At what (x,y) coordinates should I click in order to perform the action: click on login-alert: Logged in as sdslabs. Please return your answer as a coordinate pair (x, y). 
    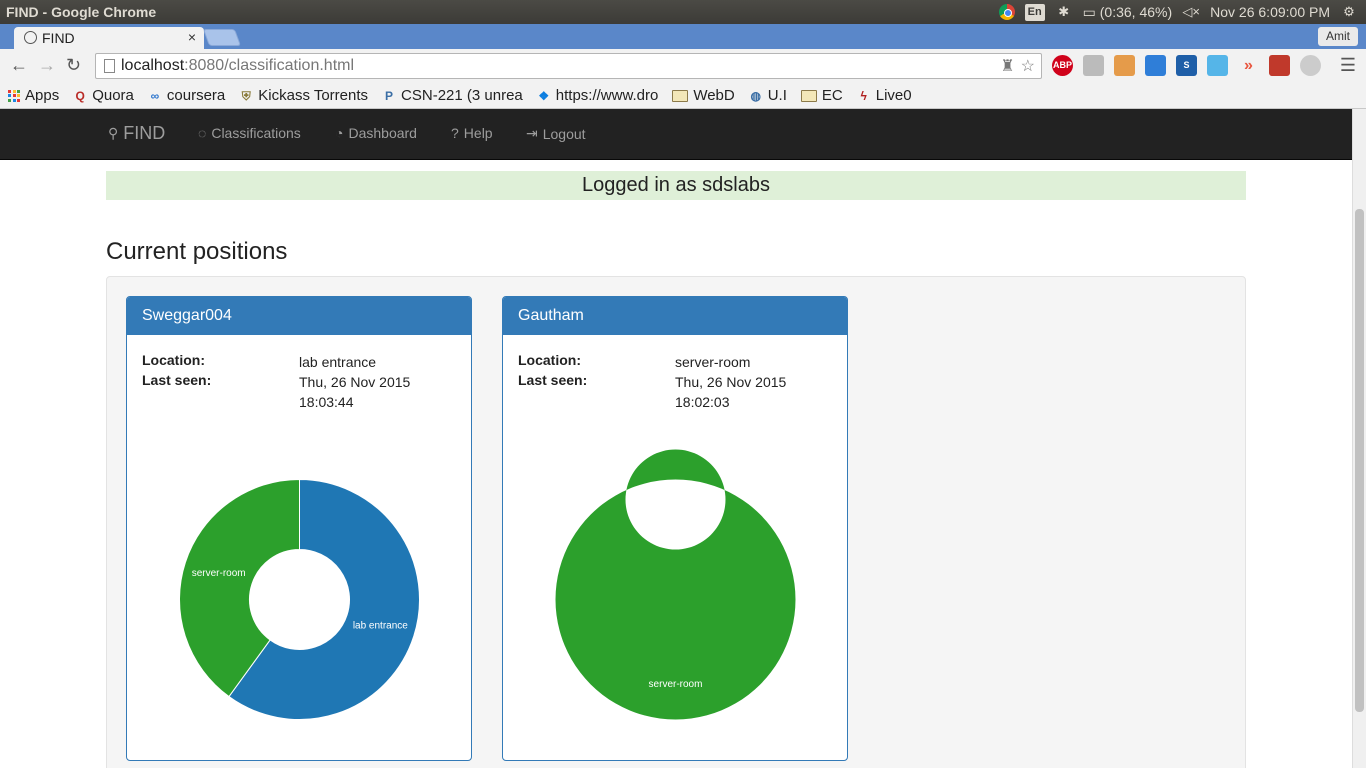
    Looking at the image, I should click on (676, 185).